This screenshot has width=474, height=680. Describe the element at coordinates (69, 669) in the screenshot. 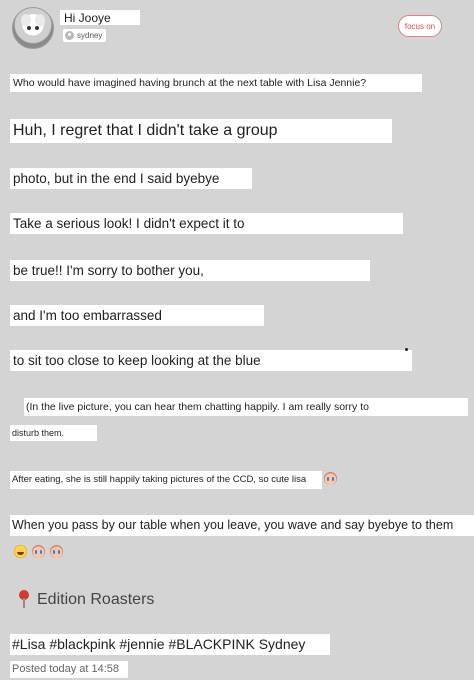

I see `post-timestamp: Posted today at 14:58` at that location.